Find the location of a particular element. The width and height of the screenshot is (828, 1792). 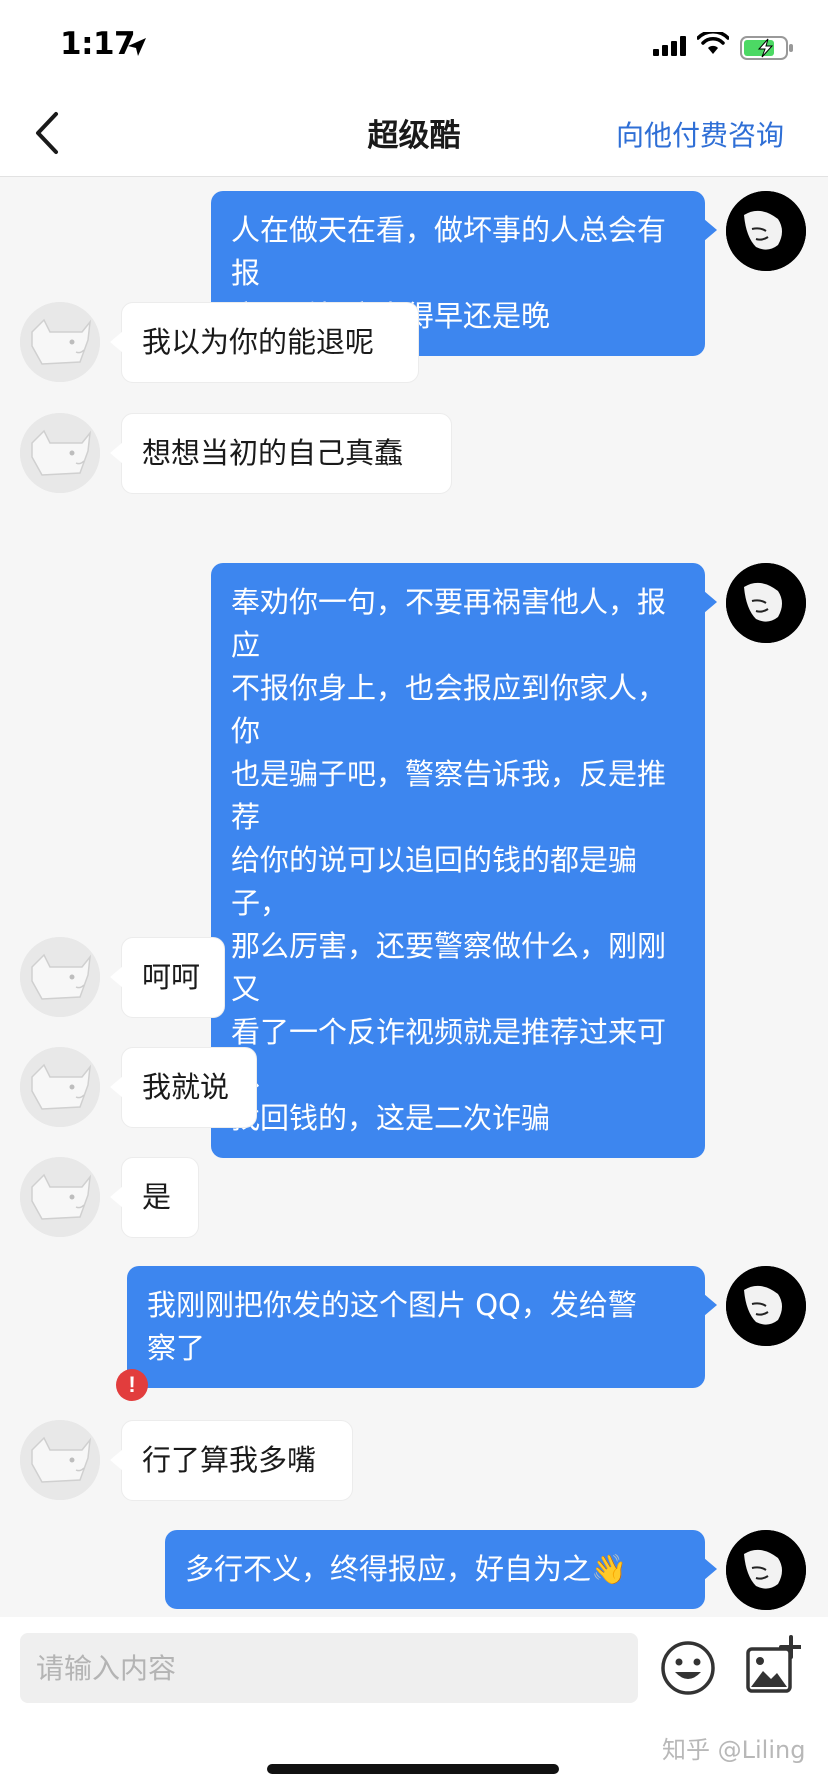

status-time: 1:17 is located at coordinates (98, 44).